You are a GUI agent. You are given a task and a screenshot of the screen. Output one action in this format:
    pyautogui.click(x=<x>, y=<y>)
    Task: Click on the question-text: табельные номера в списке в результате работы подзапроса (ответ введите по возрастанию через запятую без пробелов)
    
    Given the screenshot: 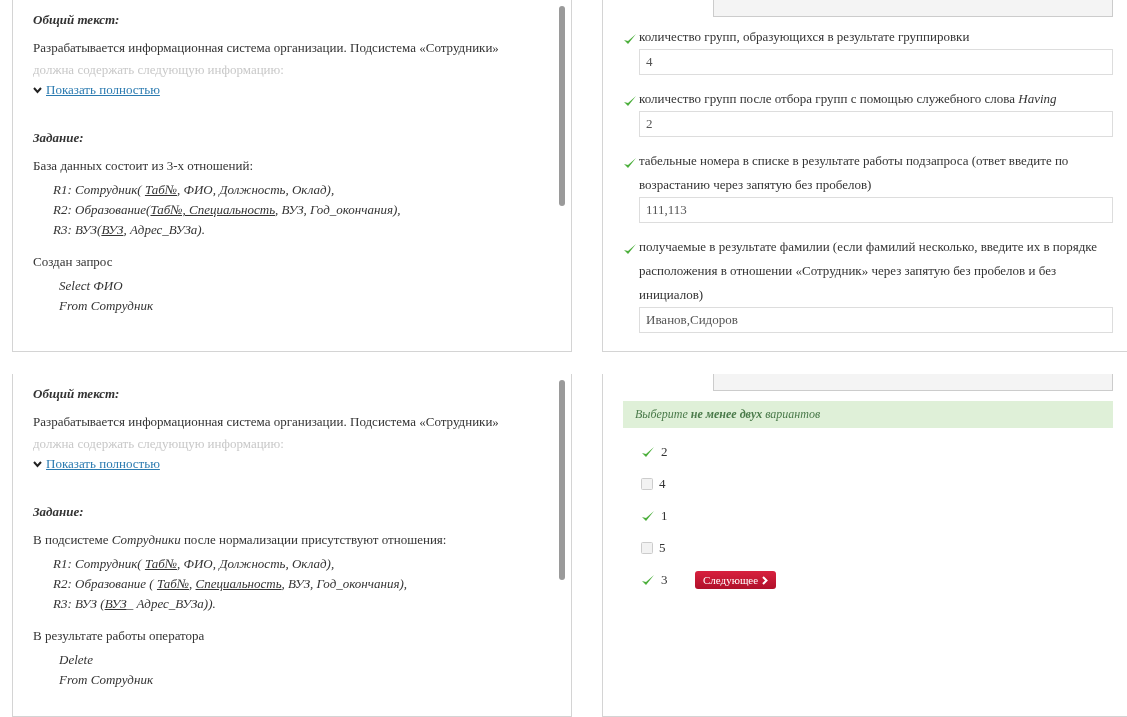 What is the action you would take?
    pyautogui.click(x=854, y=173)
    